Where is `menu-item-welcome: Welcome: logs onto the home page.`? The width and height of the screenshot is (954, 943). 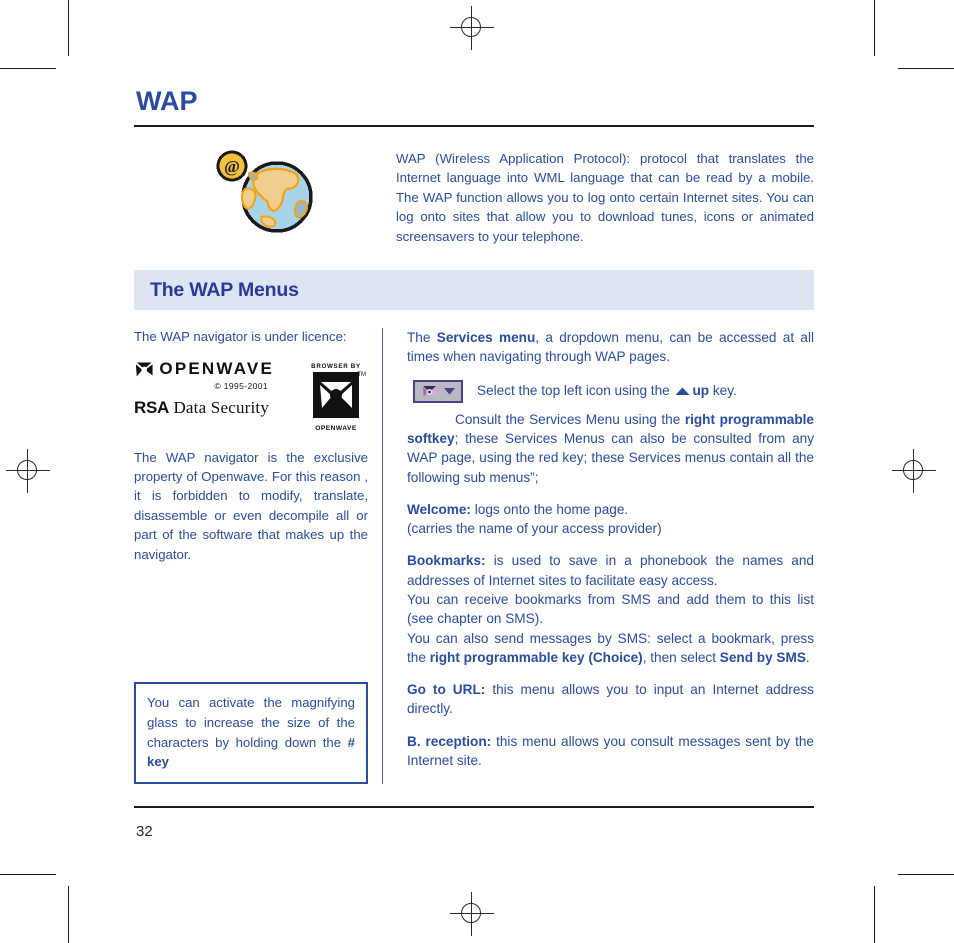
menu-item-welcome: Welcome: logs onto the home page. is located at coordinates (610, 509).